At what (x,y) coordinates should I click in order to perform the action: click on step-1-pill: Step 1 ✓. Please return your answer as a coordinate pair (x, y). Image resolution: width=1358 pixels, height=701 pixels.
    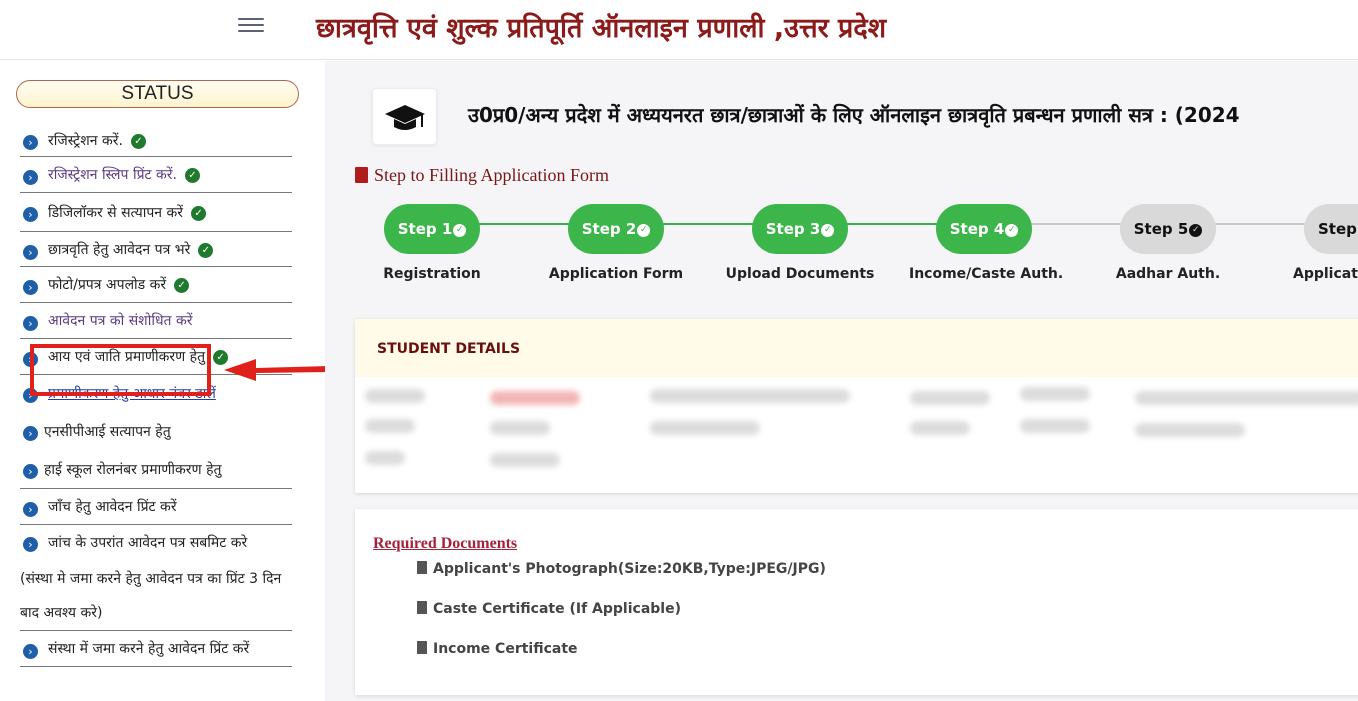
    Looking at the image, I should click on (432, 229).